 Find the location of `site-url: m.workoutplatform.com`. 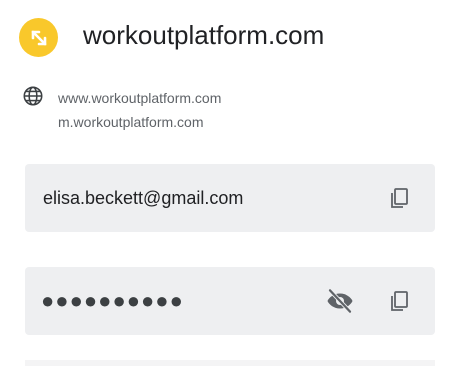

site-url: m.workoutplatform.com is located at coordinates (131, 122).